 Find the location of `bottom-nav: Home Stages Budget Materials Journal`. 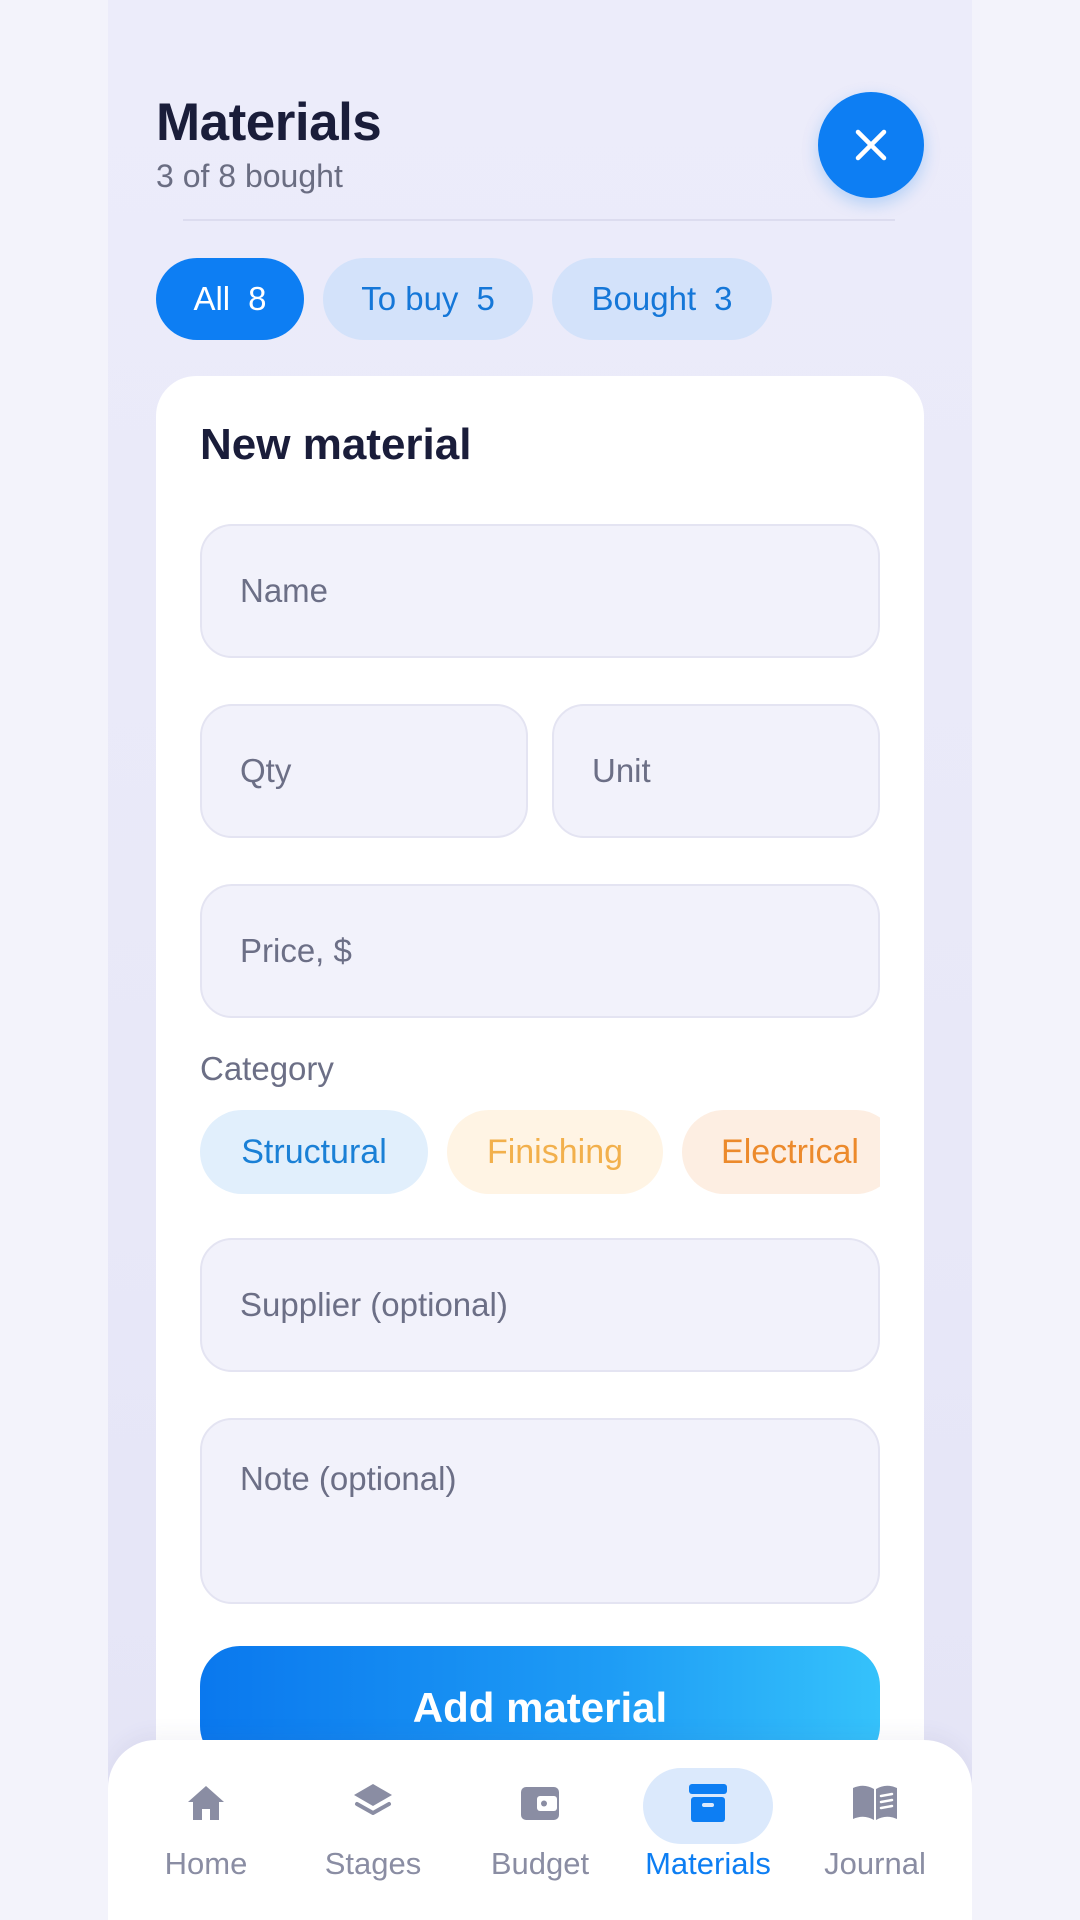

bottom-nav: Home Stages Budget Materials Journal is located at coordinates (540, 1830).